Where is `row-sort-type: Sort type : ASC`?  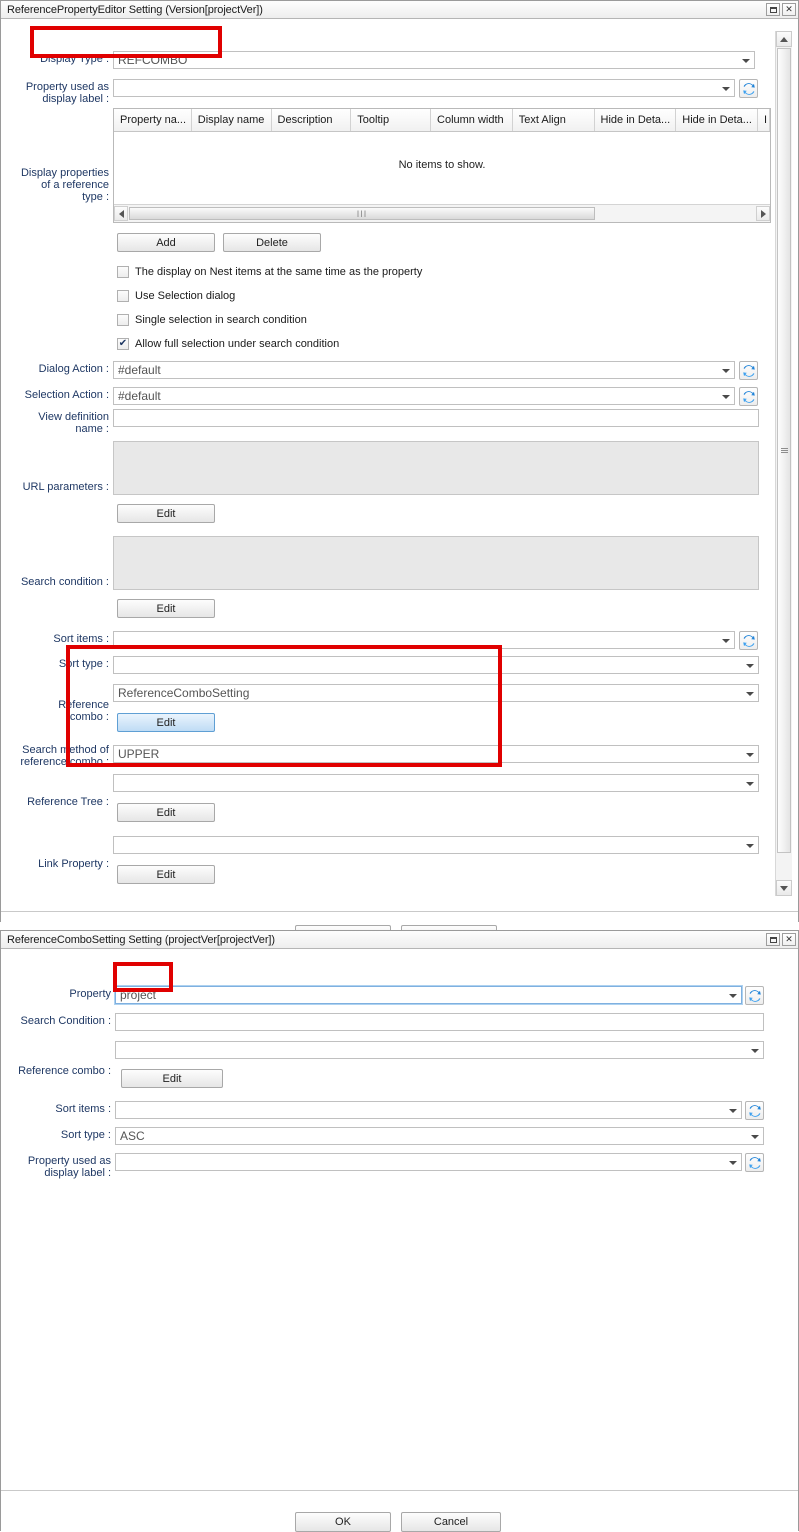
row-sort-type: Sort type : ASC is located at coordinates (388, 1136).